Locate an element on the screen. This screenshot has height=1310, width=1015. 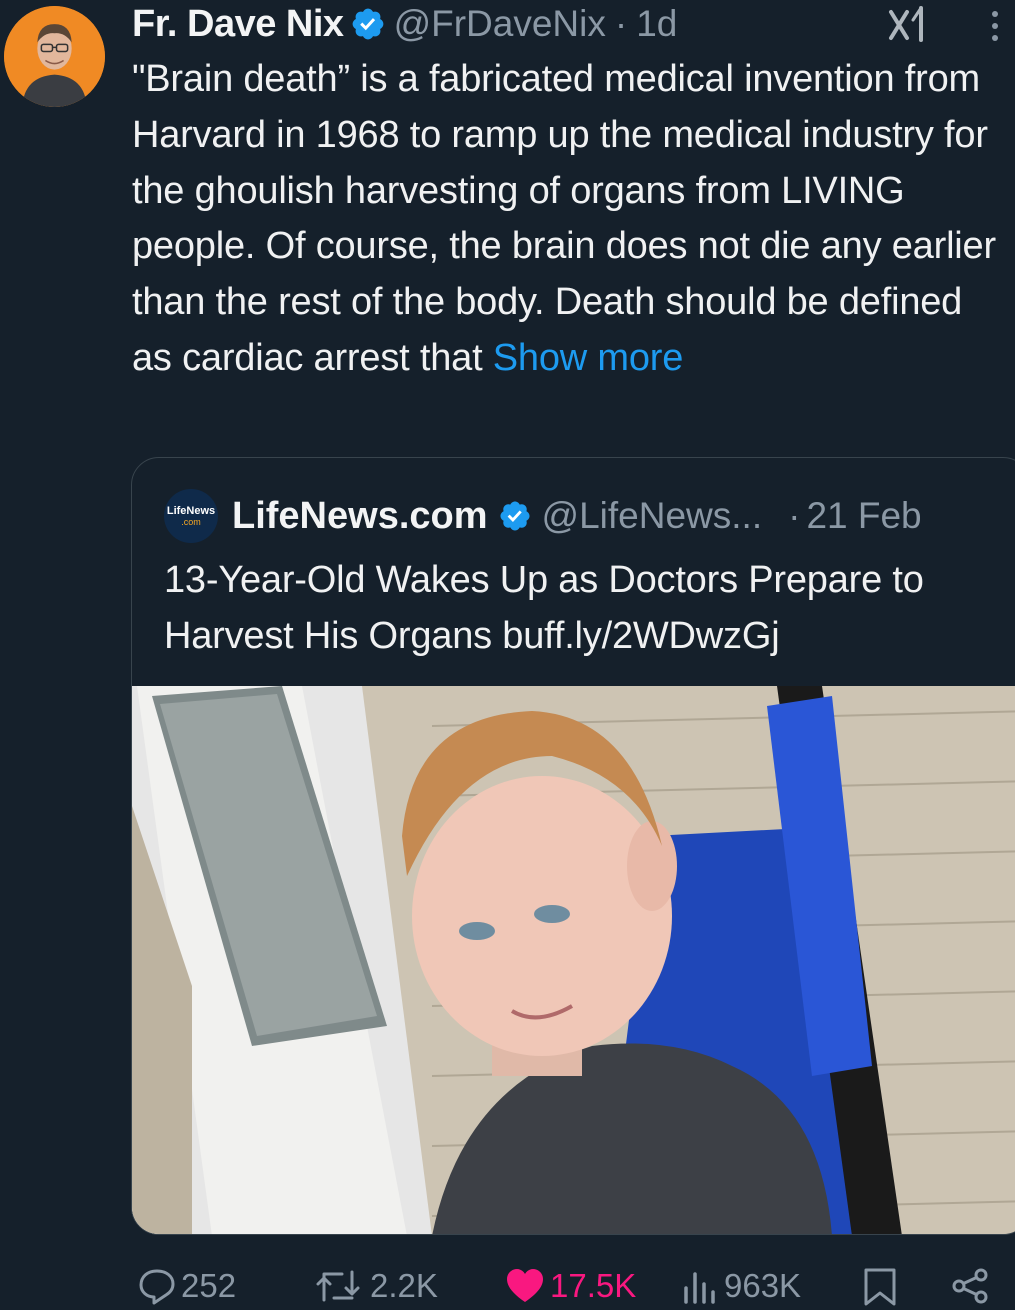
repost-icon is located at coordinates (339, 1286).